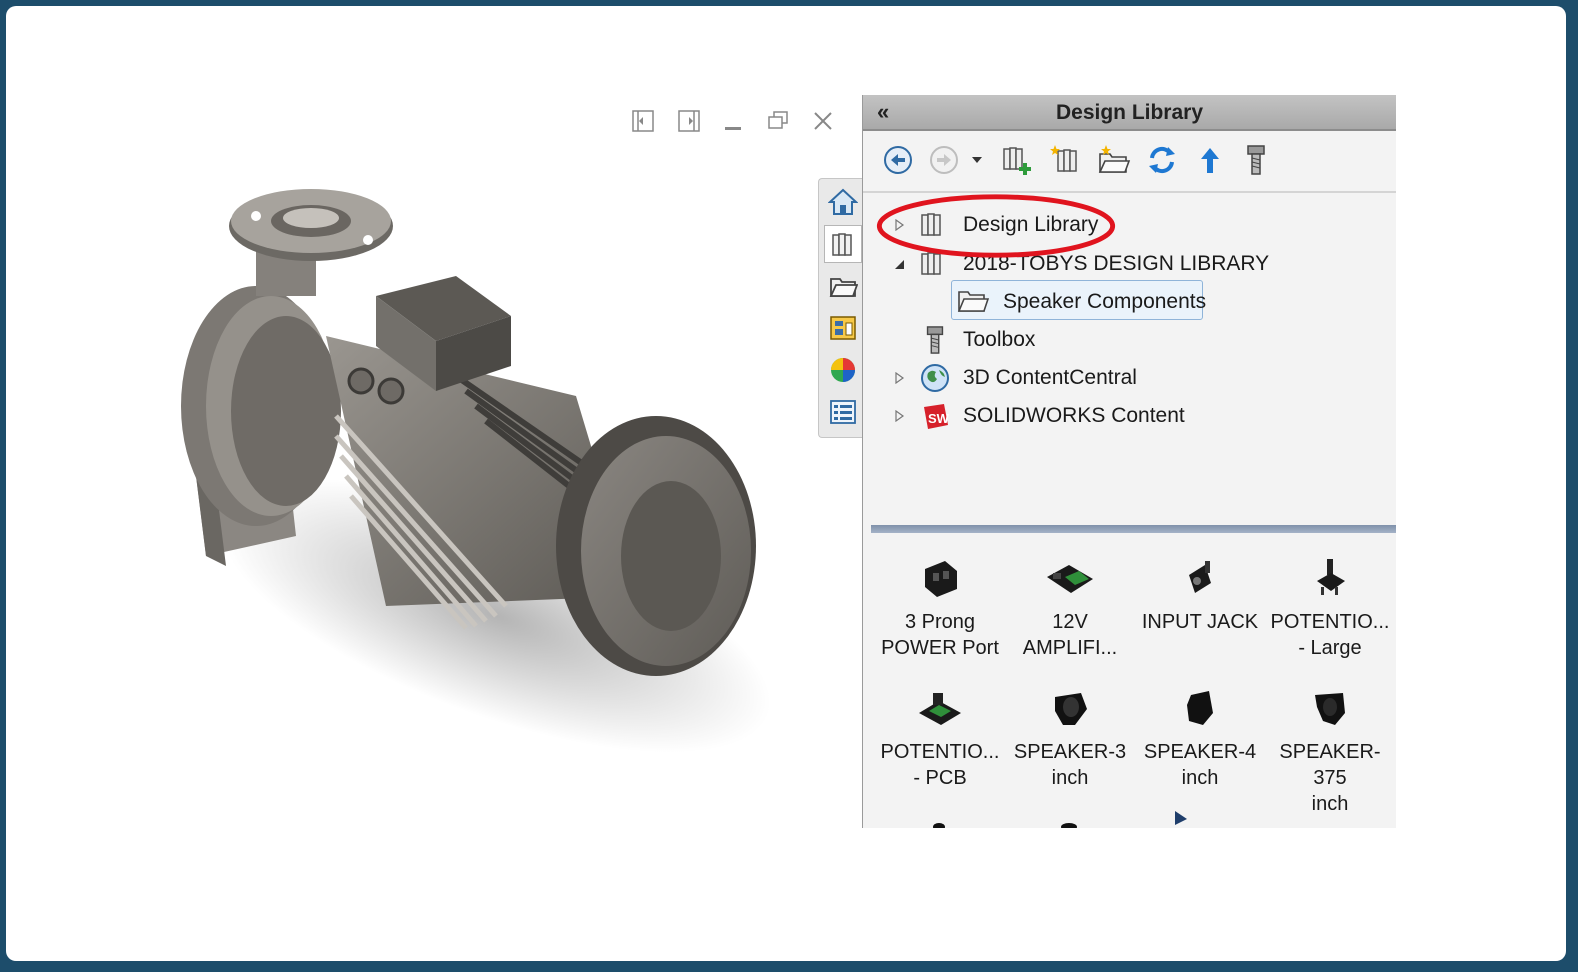 The height and width of the screenshot is (972, 1578). I want to click on tree-item-speaker-components: Speaker Components, so click(1104, 302).